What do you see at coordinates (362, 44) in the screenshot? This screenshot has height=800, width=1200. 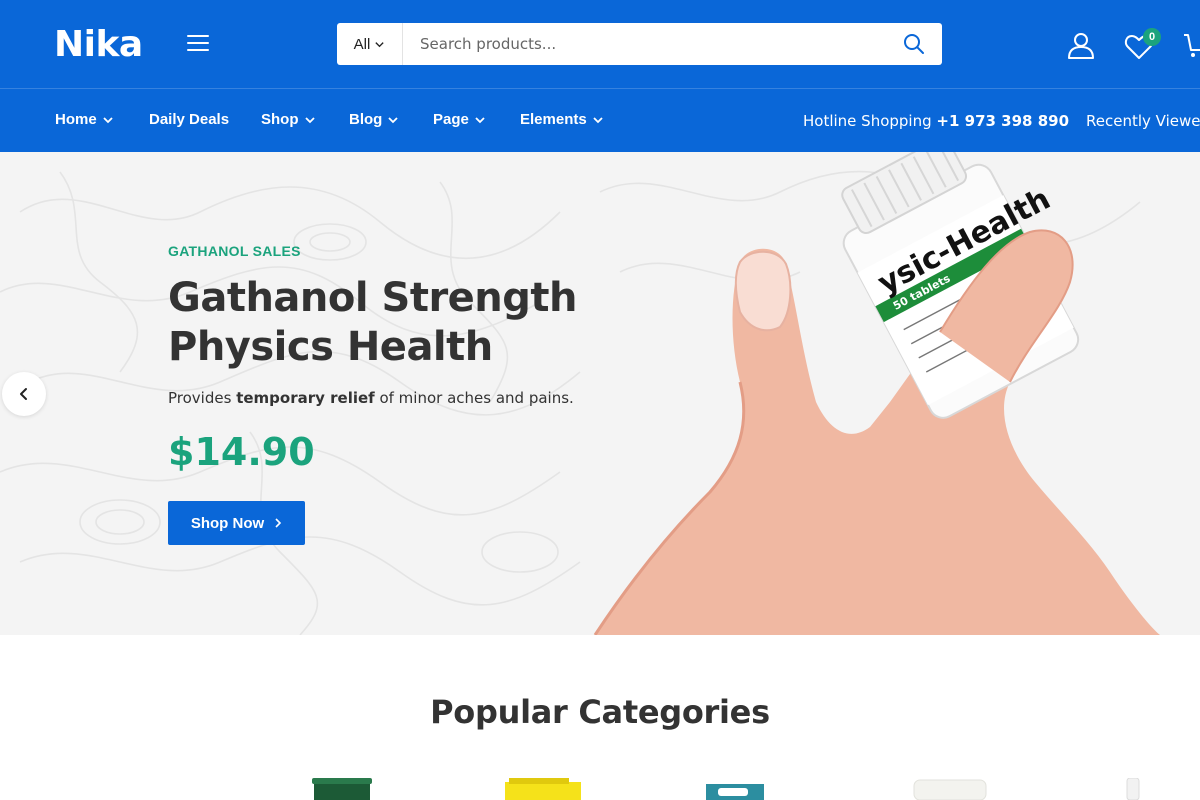 I see `search-category-label: All` at bounding box center [362, 44].